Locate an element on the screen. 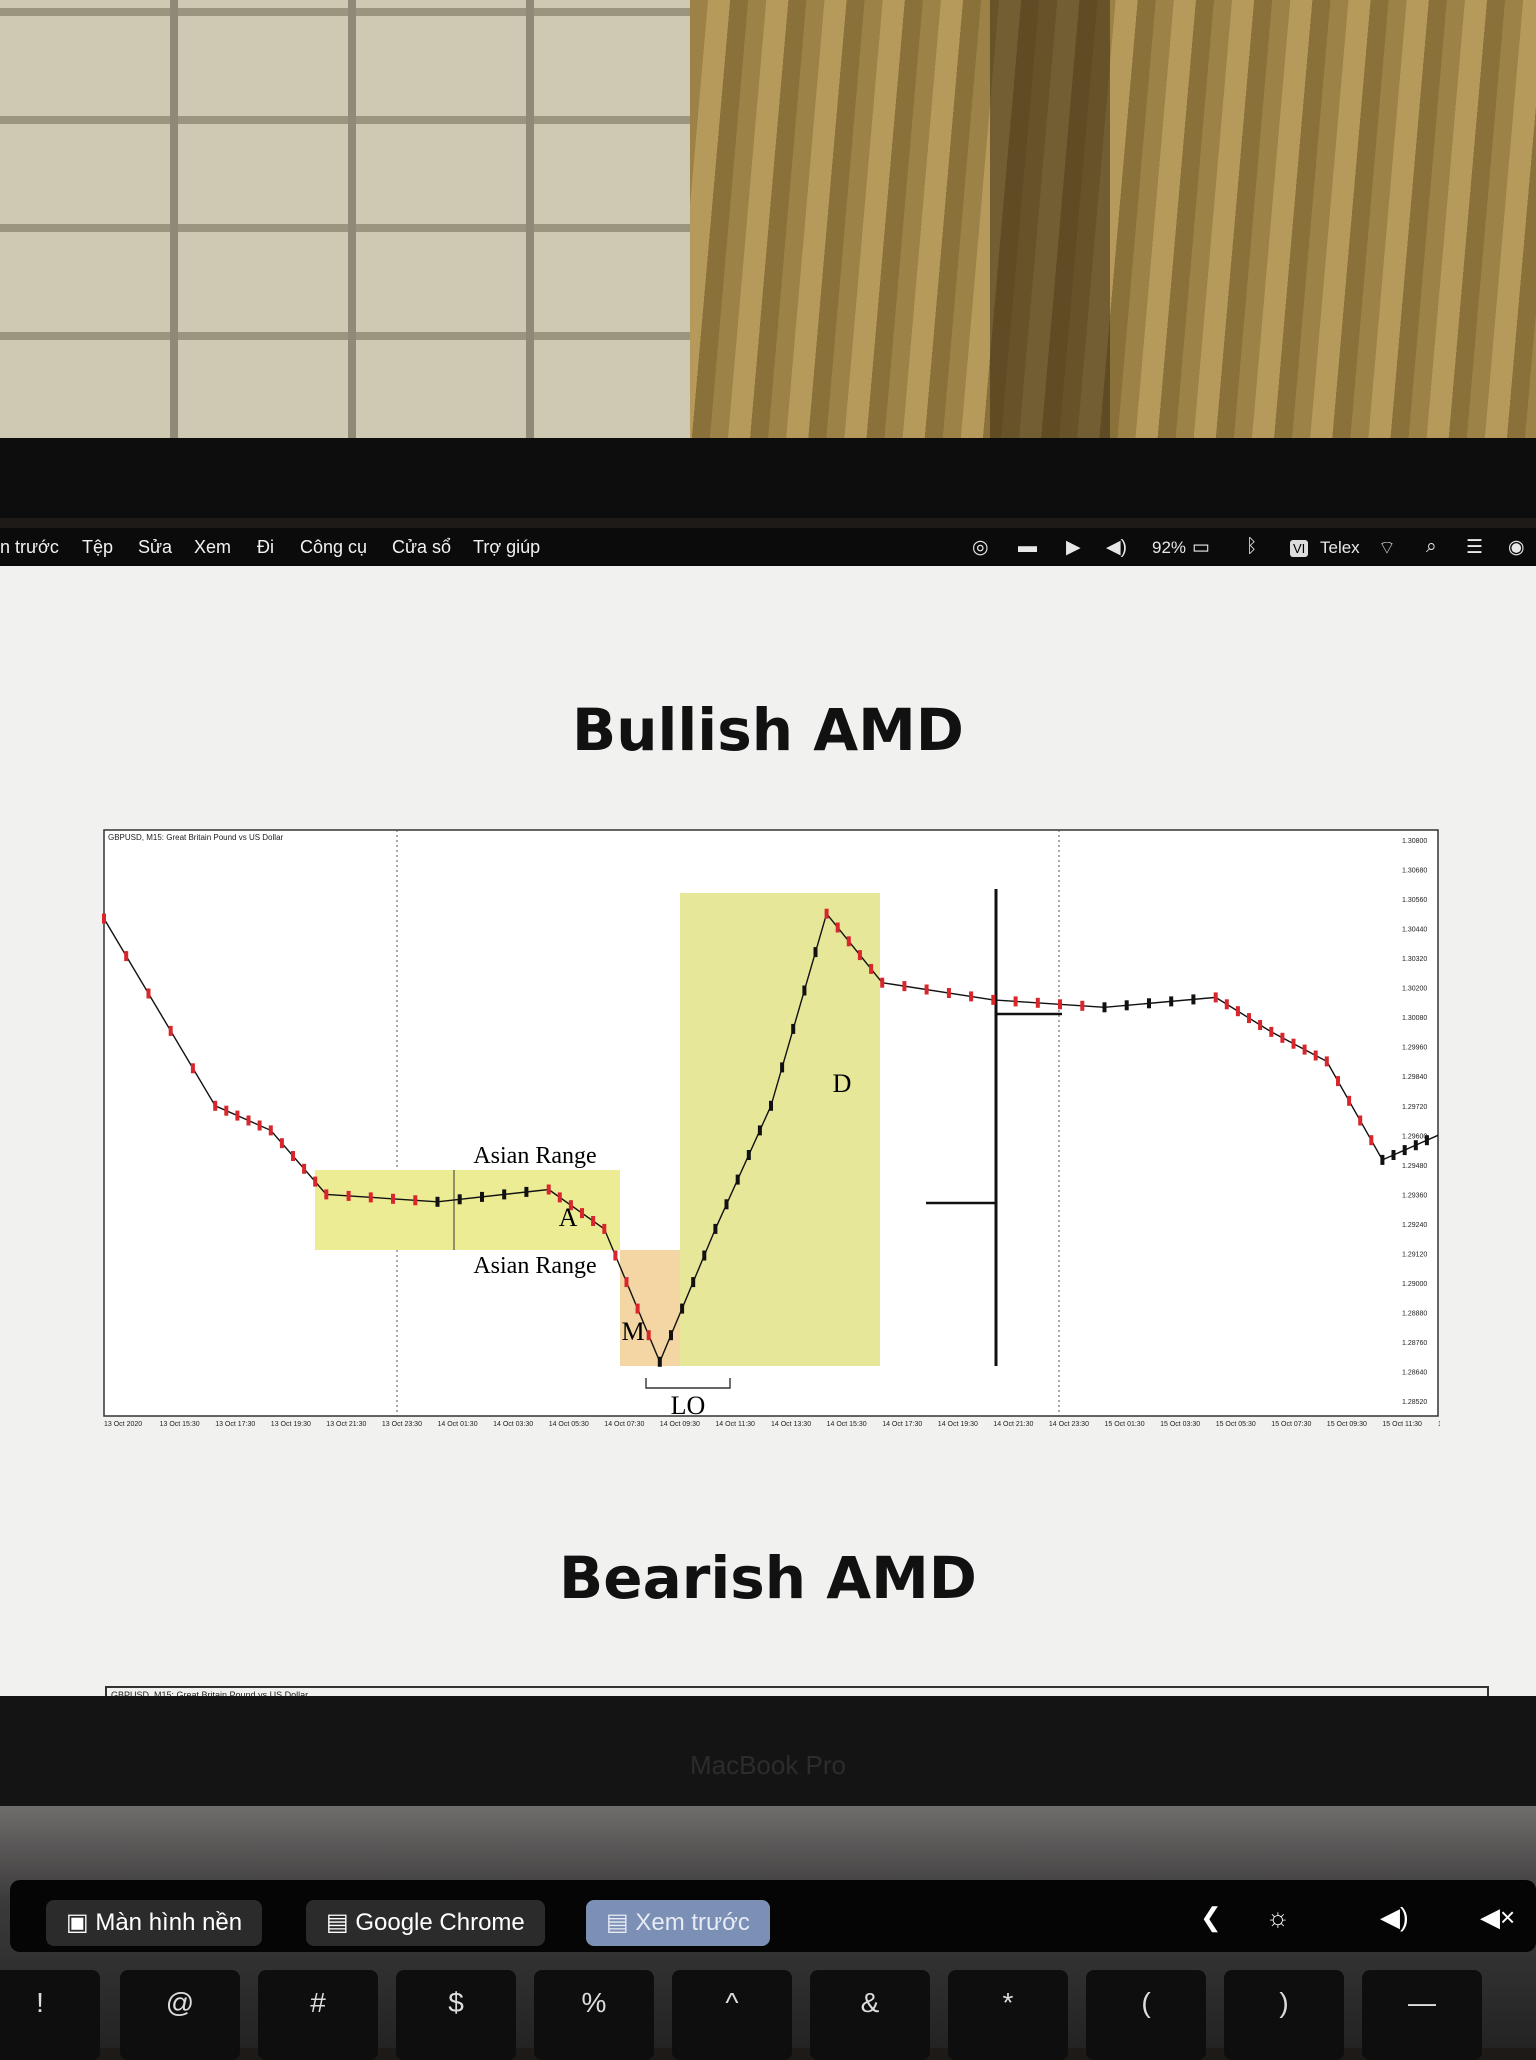 This screenshot has width=1536, height=2060. x-tick-label: 13 Oct 23:30 is located at coordinates (402, 1424).